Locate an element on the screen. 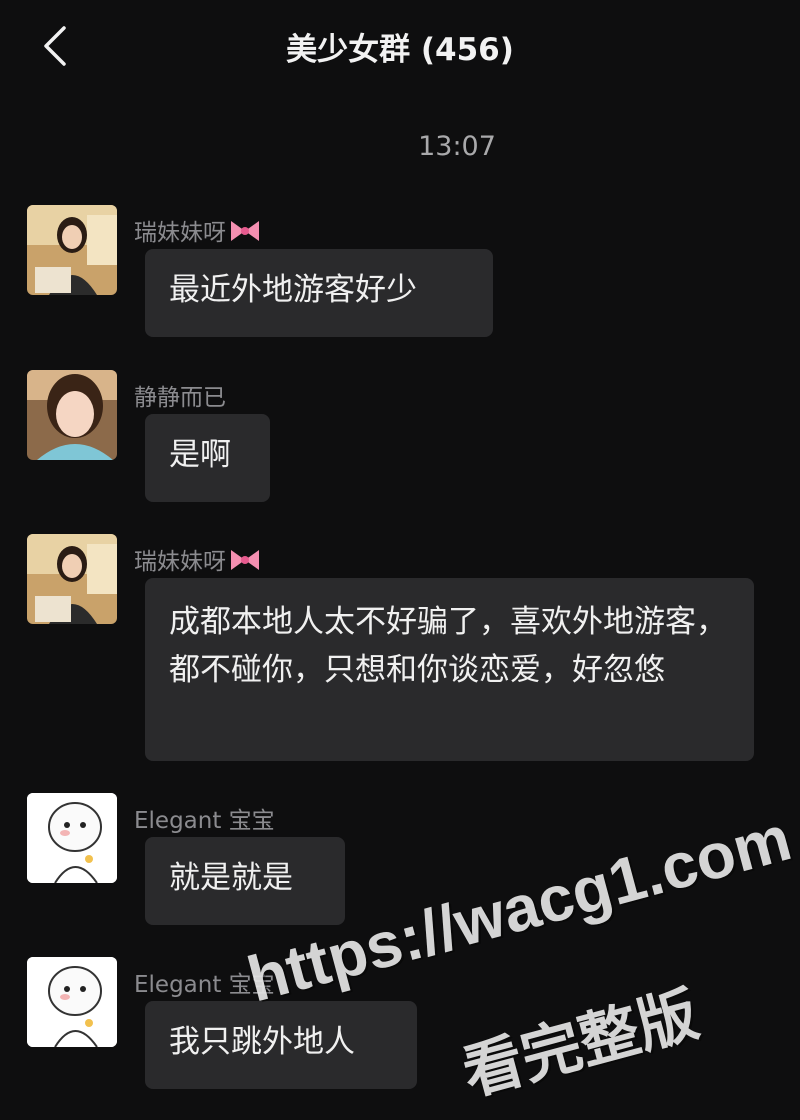  chat-title: 美少女群 (456) is located at coordinates (400, 50).